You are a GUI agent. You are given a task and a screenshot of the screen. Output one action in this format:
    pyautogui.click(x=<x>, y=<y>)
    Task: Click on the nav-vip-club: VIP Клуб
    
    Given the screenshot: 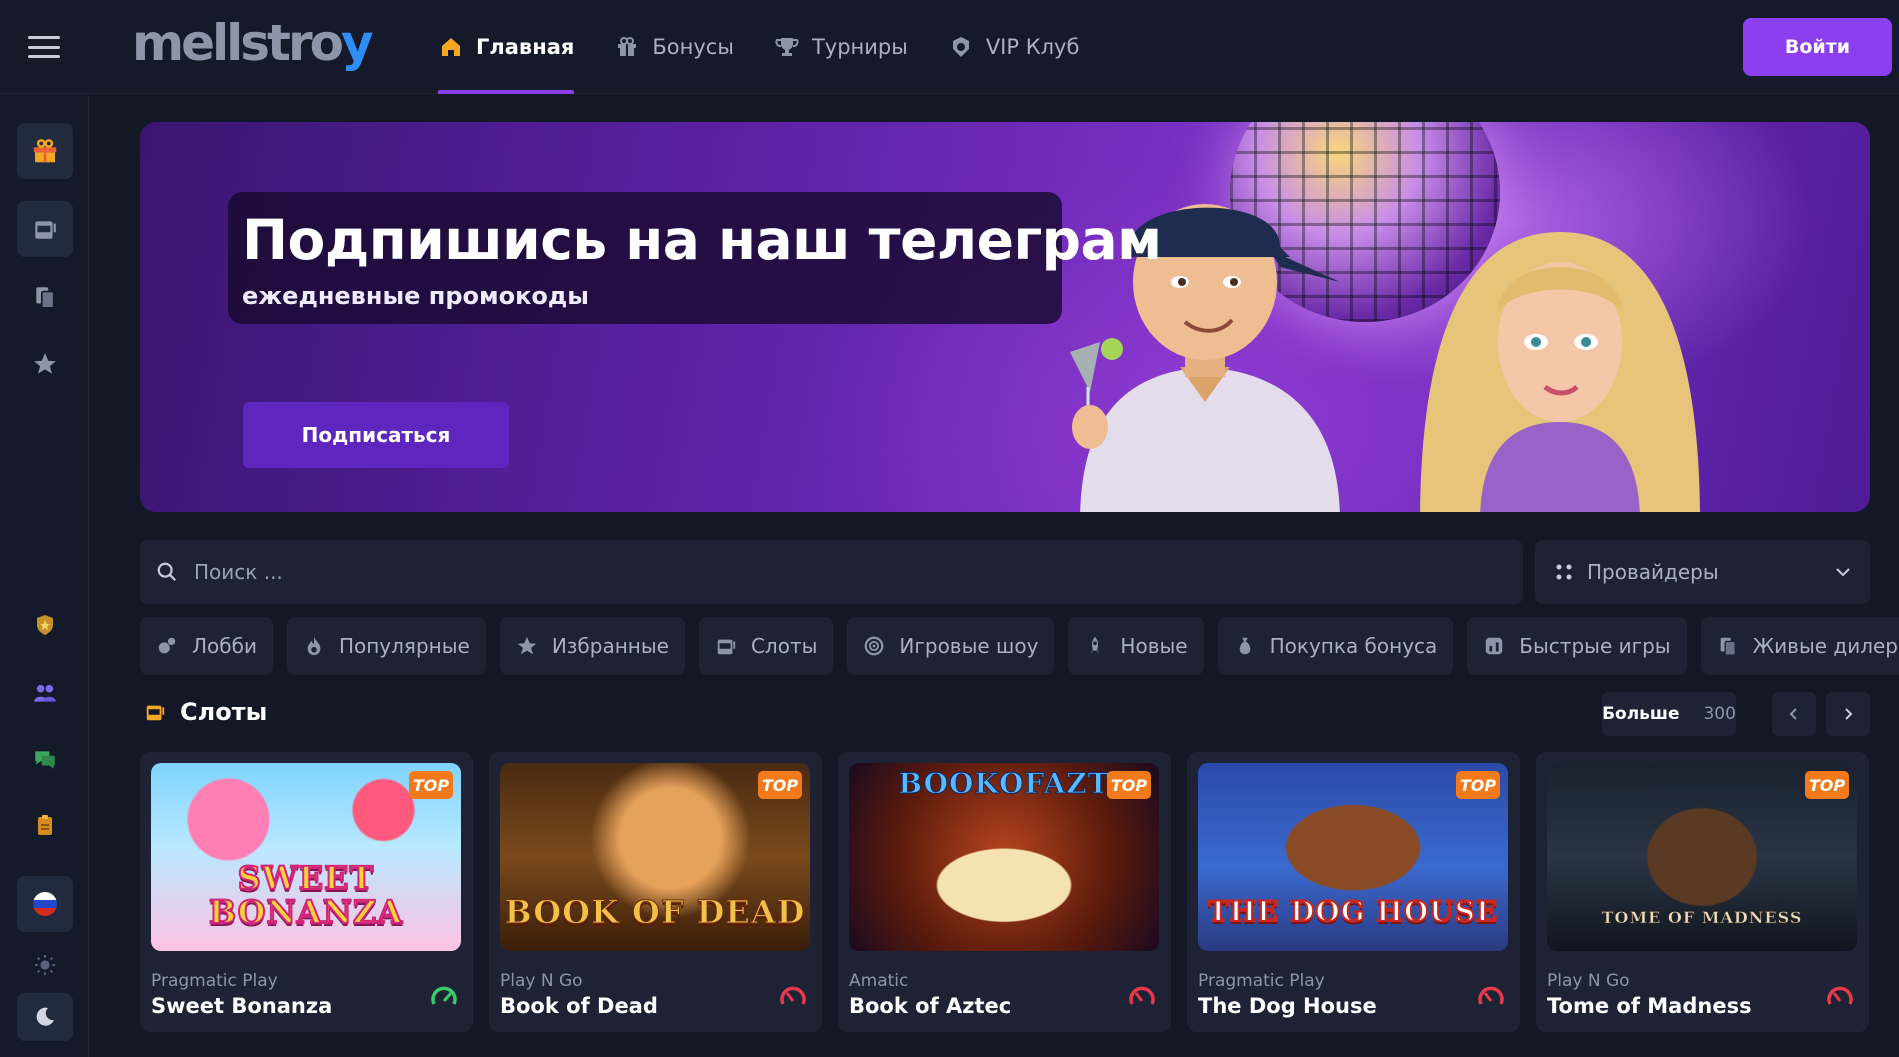 What is the action you would take?
    pyautogui.click(x=1014, y=47)
    